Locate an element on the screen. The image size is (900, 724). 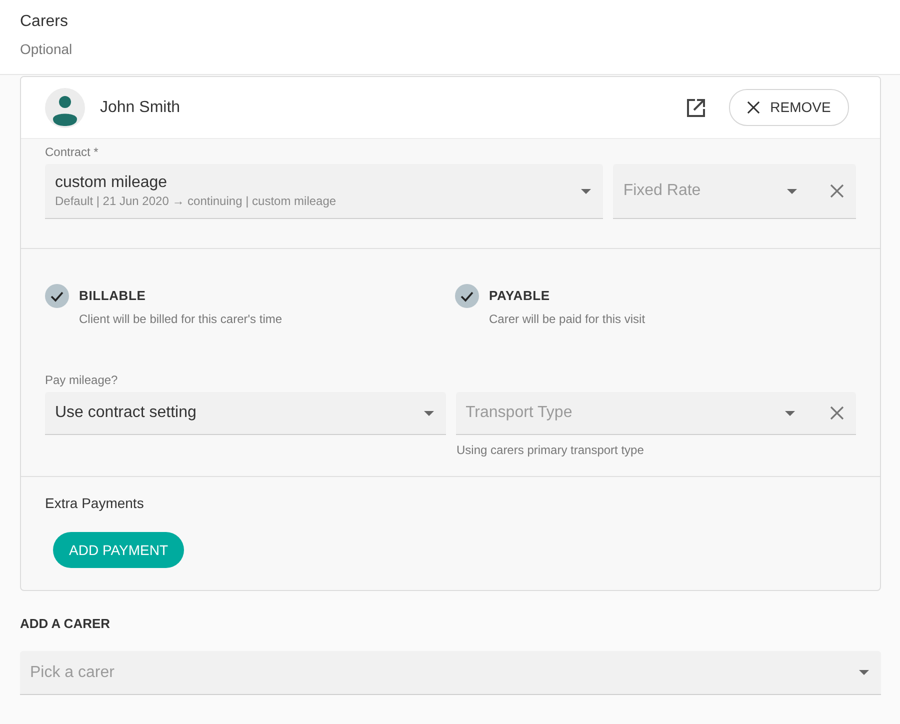
avatar-icon is located at coordinates (65, 108).